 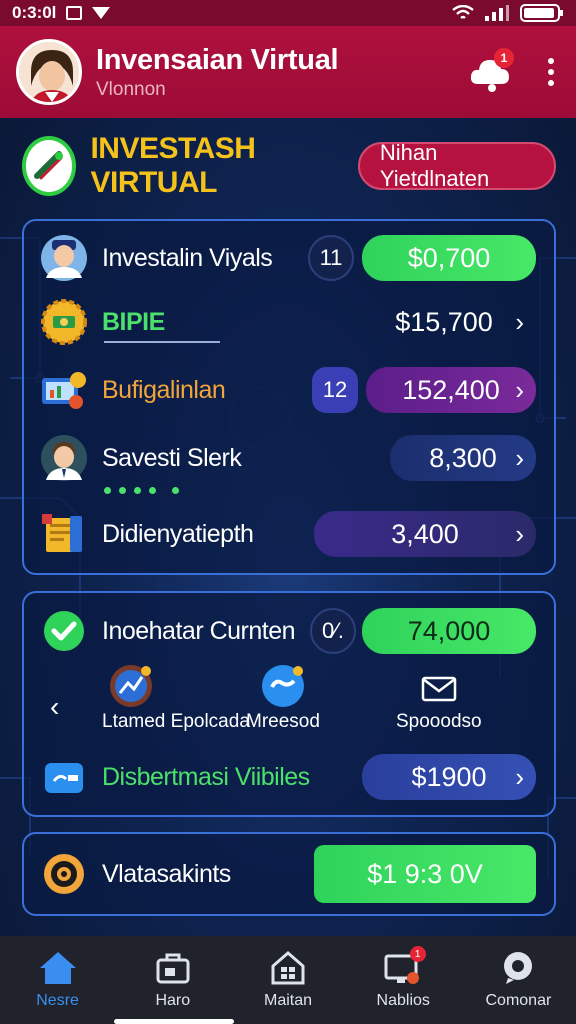 What do you see at coordinates (101, 13) in the screenshot?
I see `location-icon` at bounding box center [101, 13].